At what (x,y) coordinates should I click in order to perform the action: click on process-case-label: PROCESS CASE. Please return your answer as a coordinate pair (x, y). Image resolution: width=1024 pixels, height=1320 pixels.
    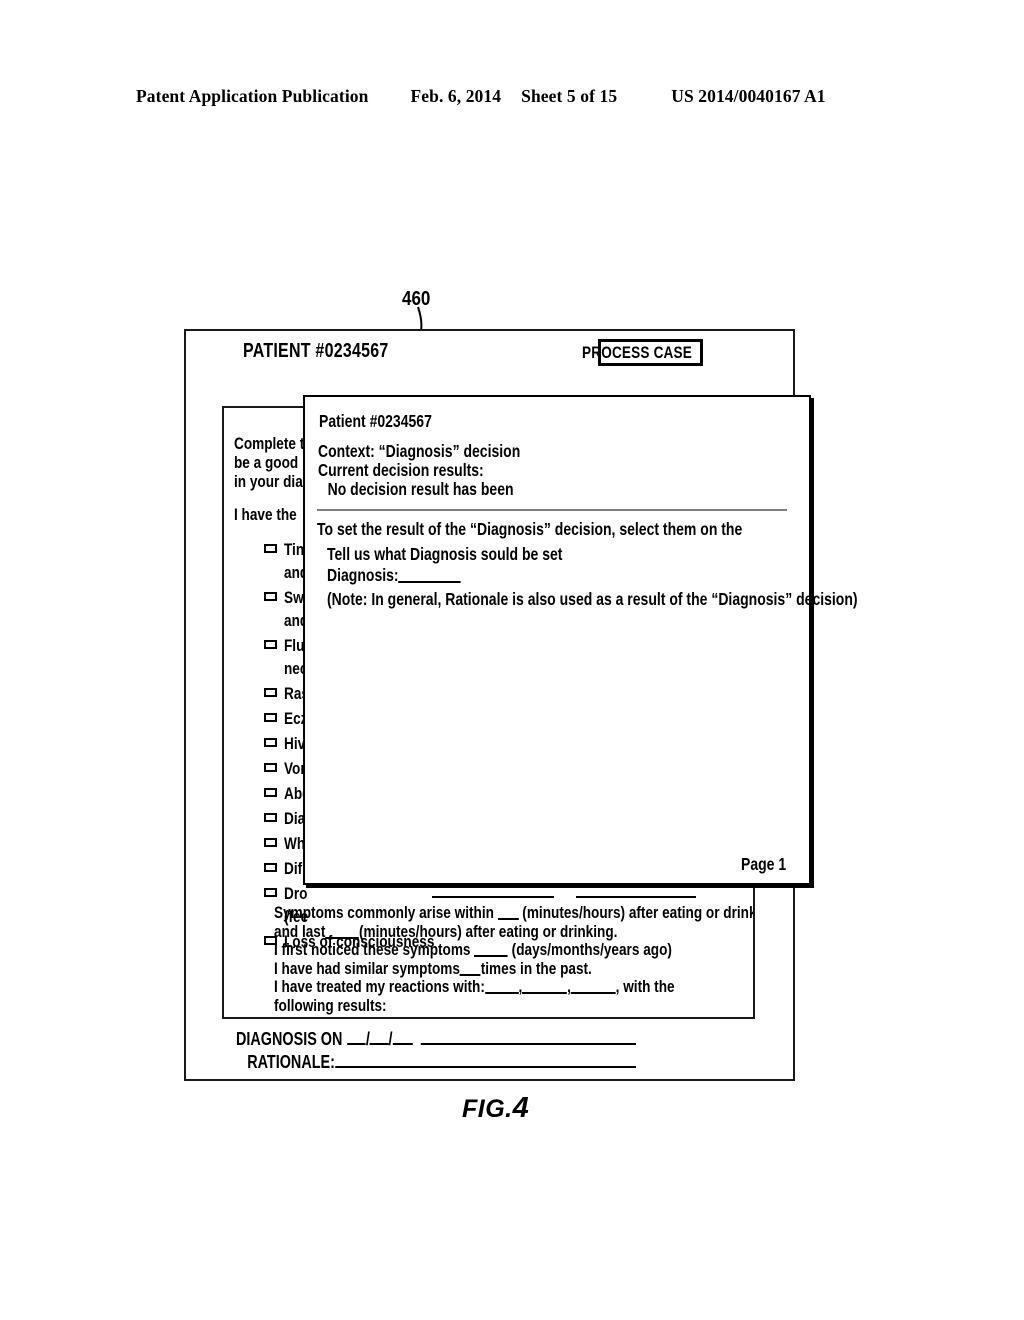
    Looking at the image, I should click on (636, 352).